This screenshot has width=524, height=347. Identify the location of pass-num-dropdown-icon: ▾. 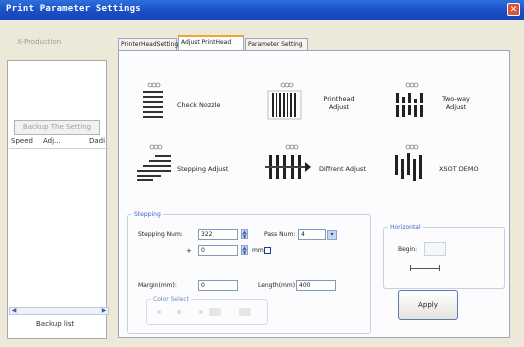
(332, 235).